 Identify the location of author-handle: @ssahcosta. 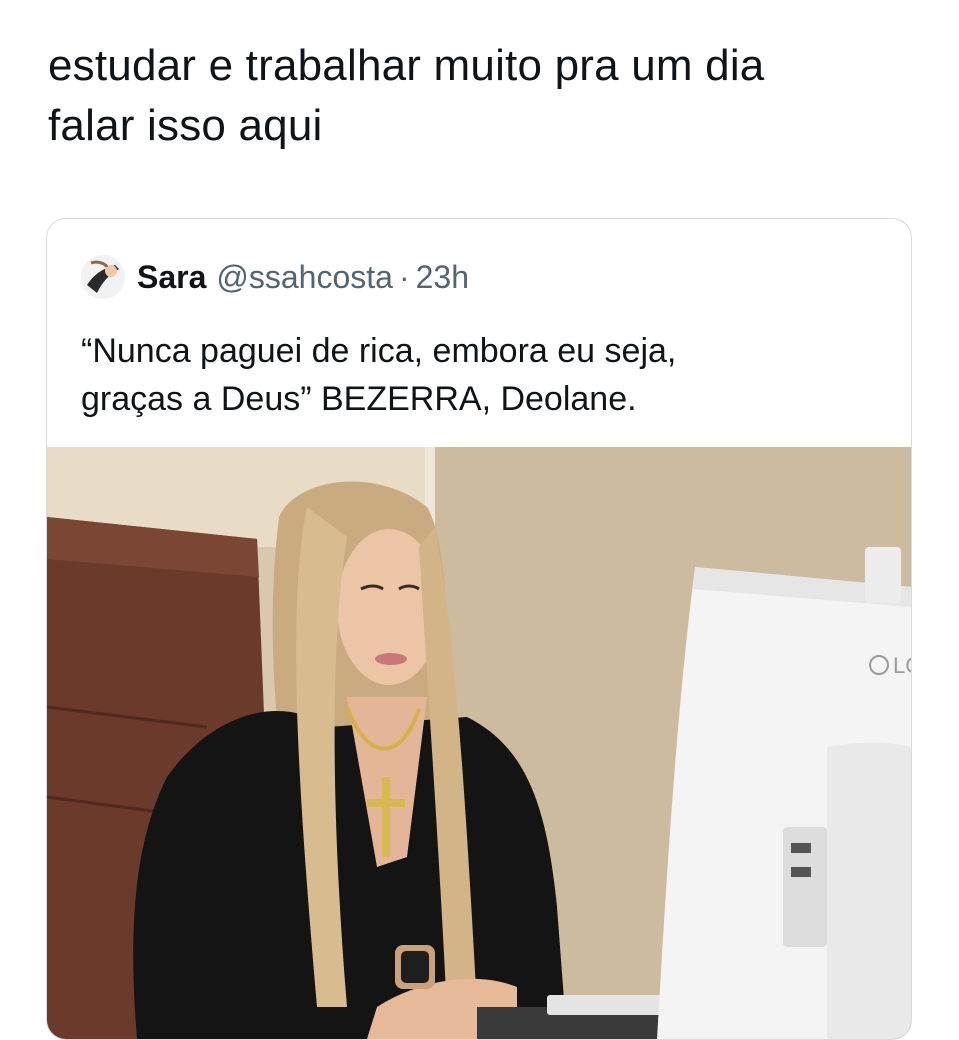
(304, 277).